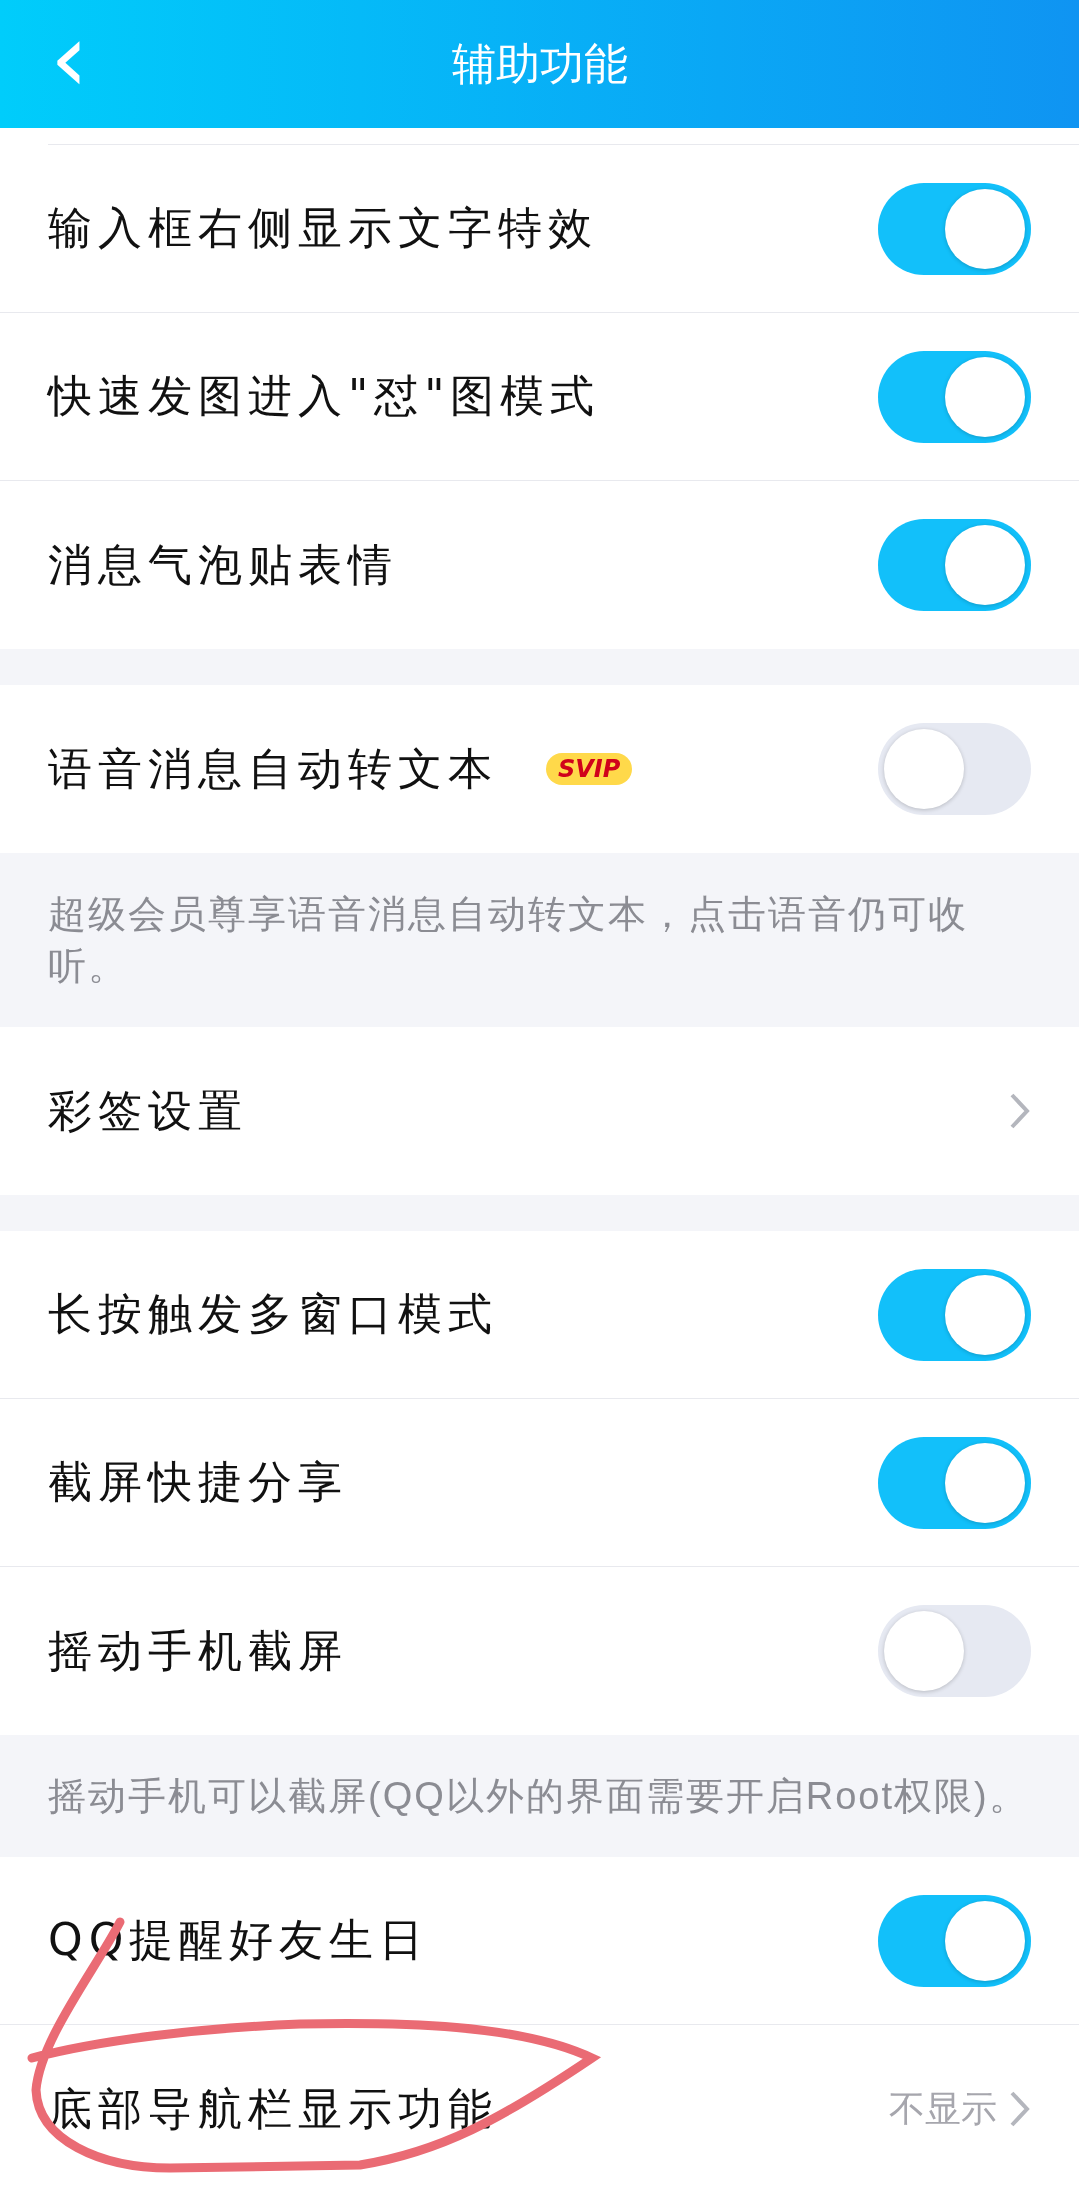 The height and width of the screenshot is (2186, 1079). Describe the element at coordinates (148, 1110) in the screenshot. I see `setting-label: 彩签设置` at that location.